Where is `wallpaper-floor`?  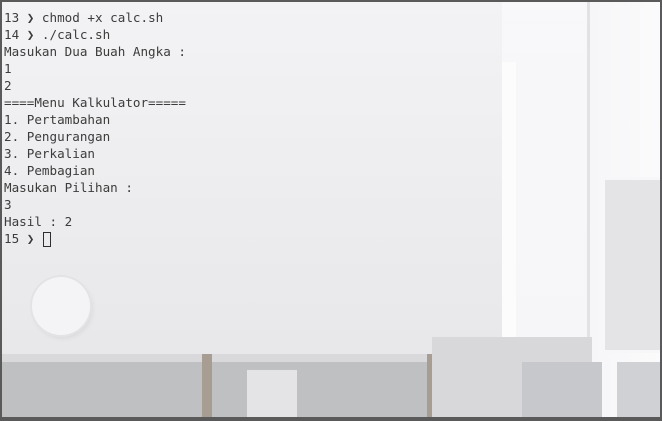
wallpaper-floor is located at coordinates (562, 389).